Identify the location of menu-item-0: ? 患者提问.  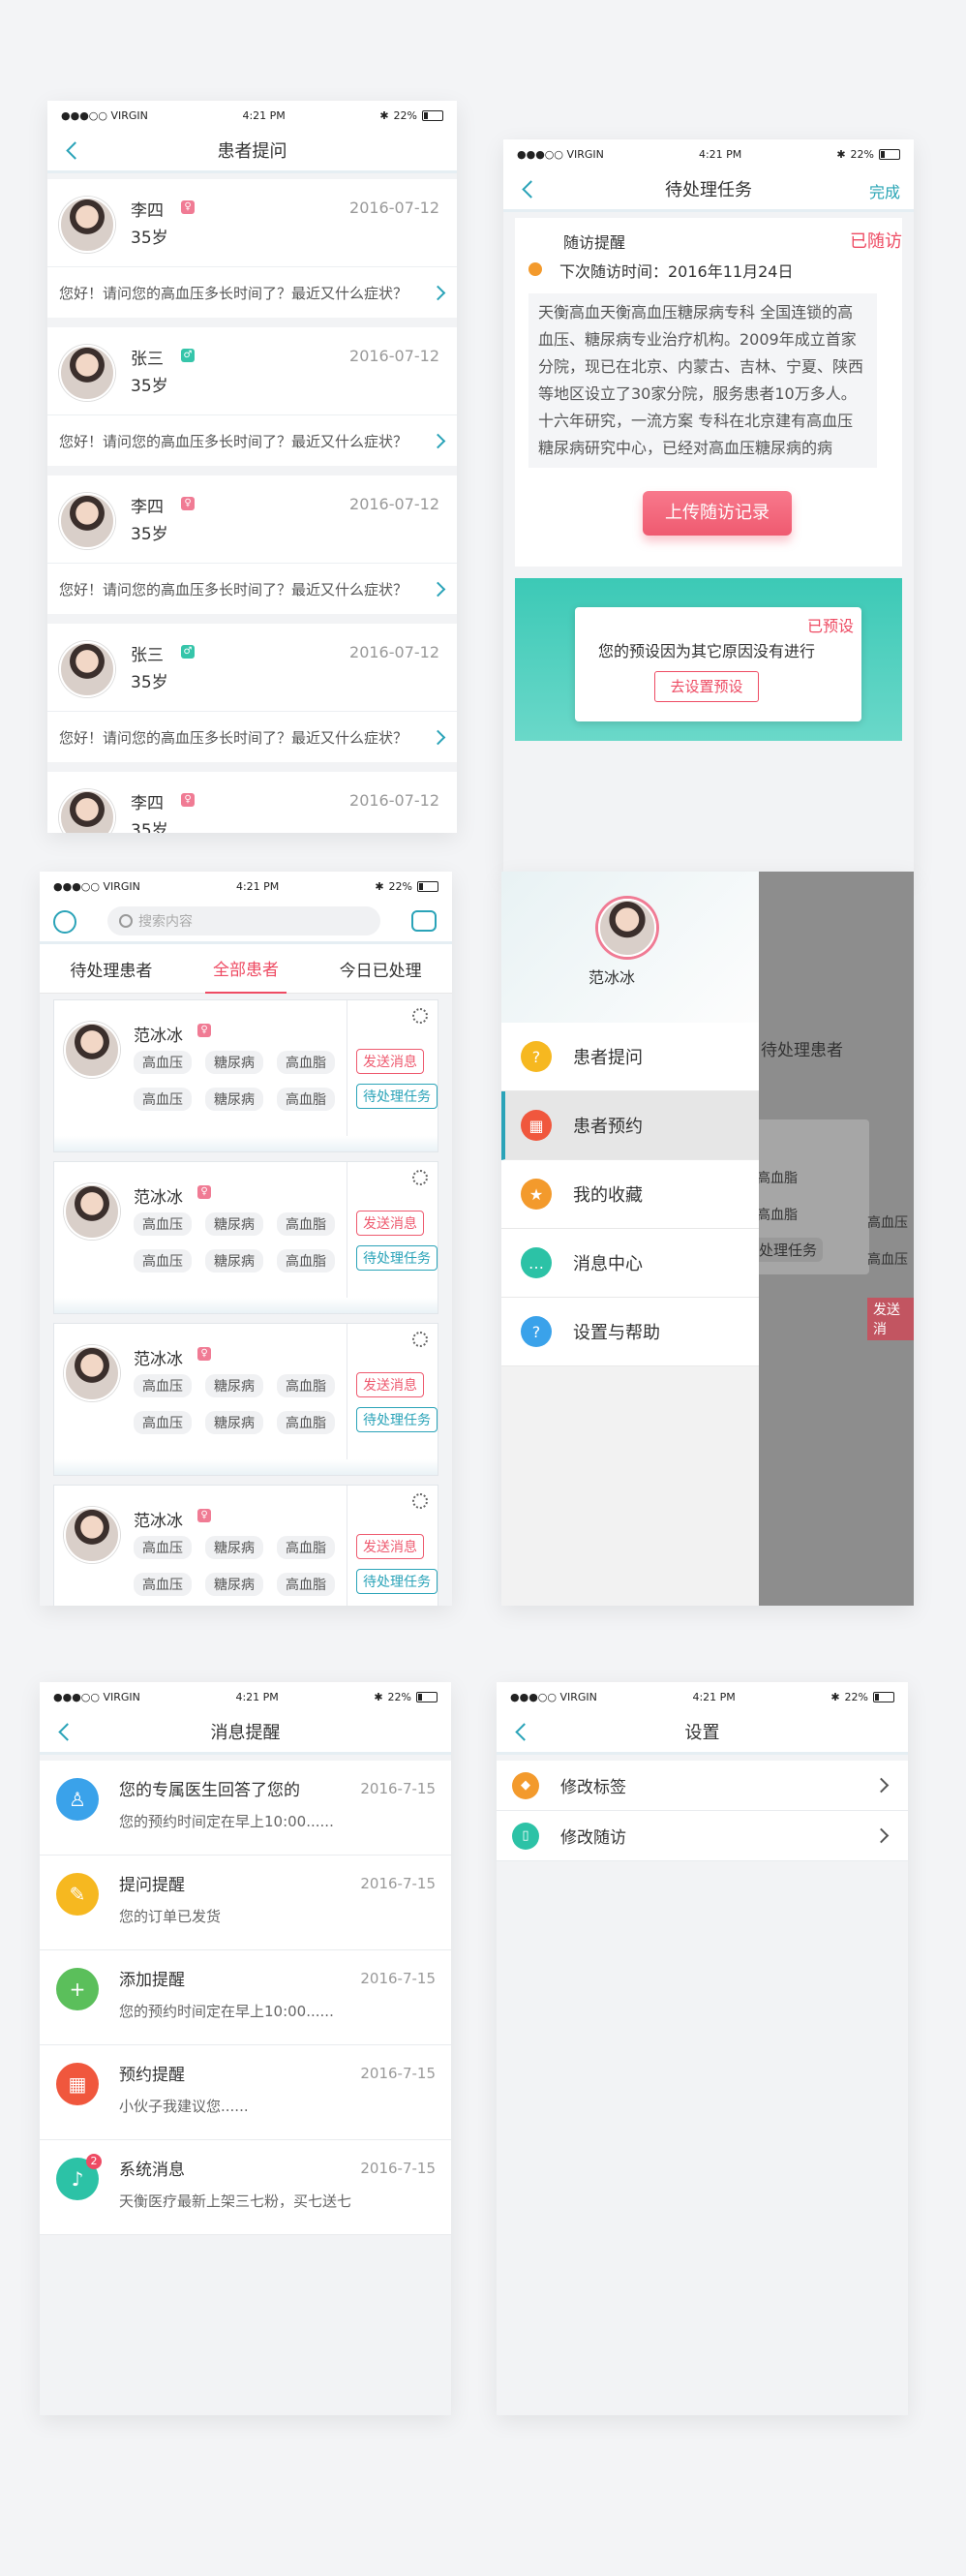
(630, 1057).